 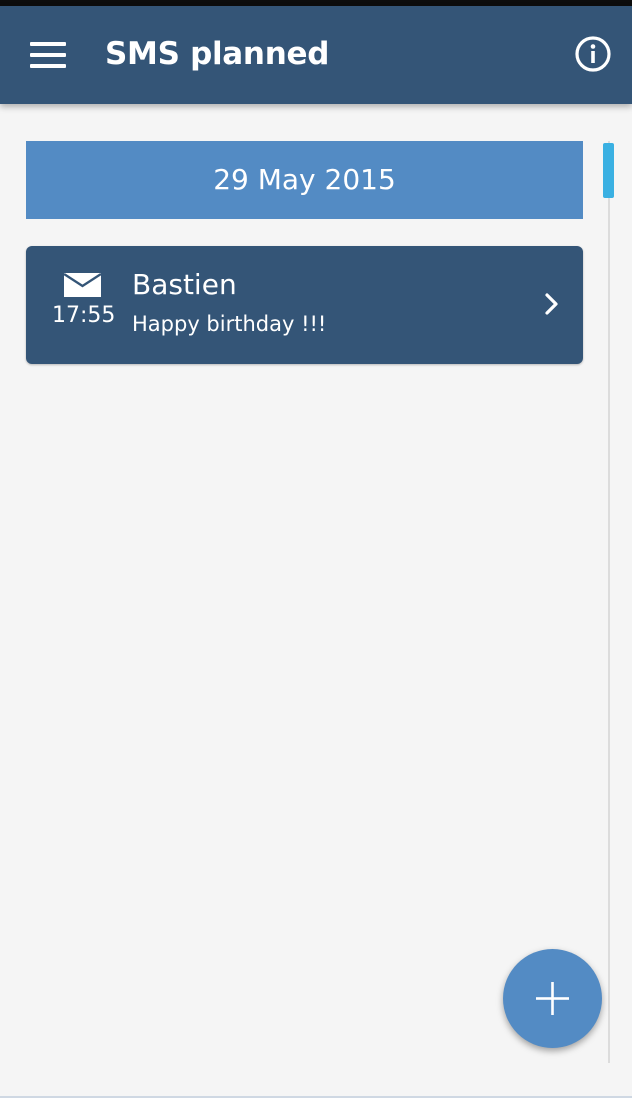 What do you see at coordinates (609, 602) in the screenshot?
I see `scrollbar-track` at bounding box center [609, 602].